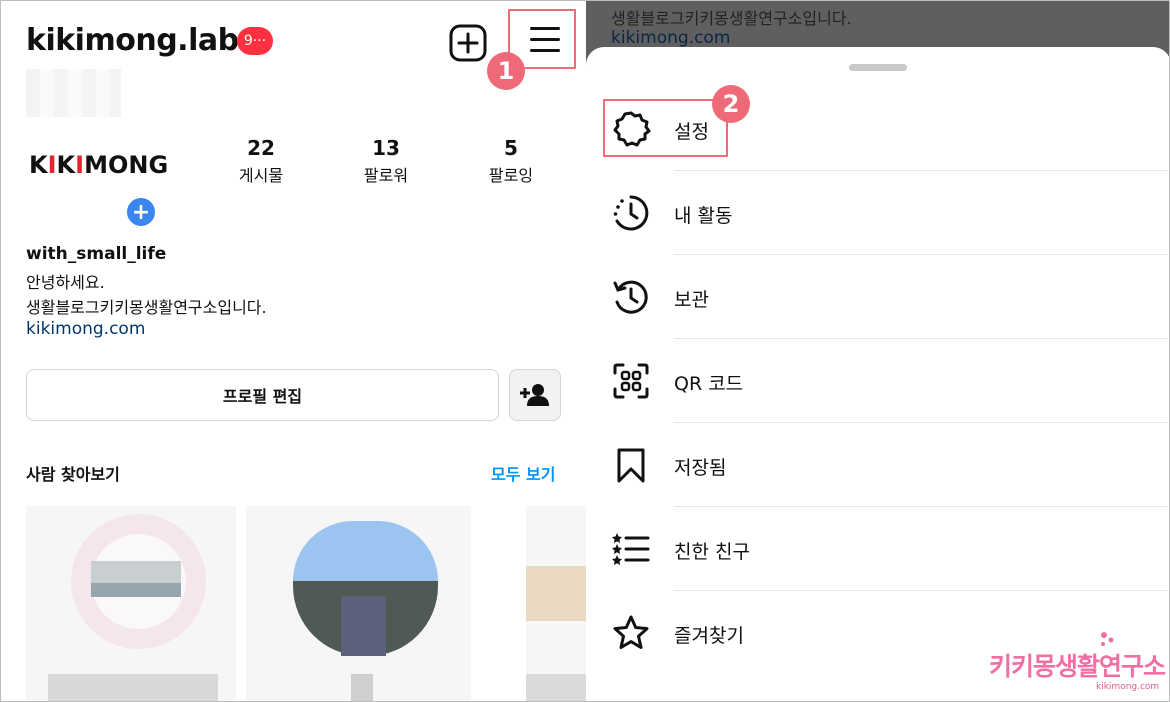  What do you see at coordinates (731, 18) in the screenshot?
I see `dimmed-bio-text: 생활블로그키키몽생활연구소입니다.` at bounding box center [731, 18].